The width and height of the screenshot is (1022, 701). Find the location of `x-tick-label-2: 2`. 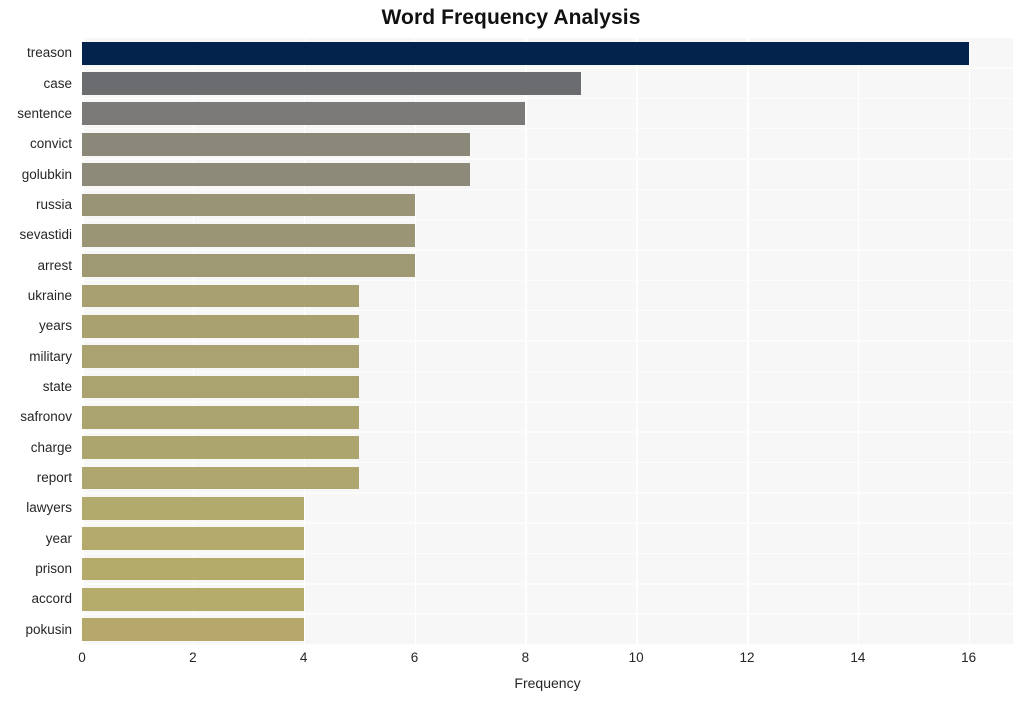

x-tick-label-2: 2 is located at coordinates (193, 657).